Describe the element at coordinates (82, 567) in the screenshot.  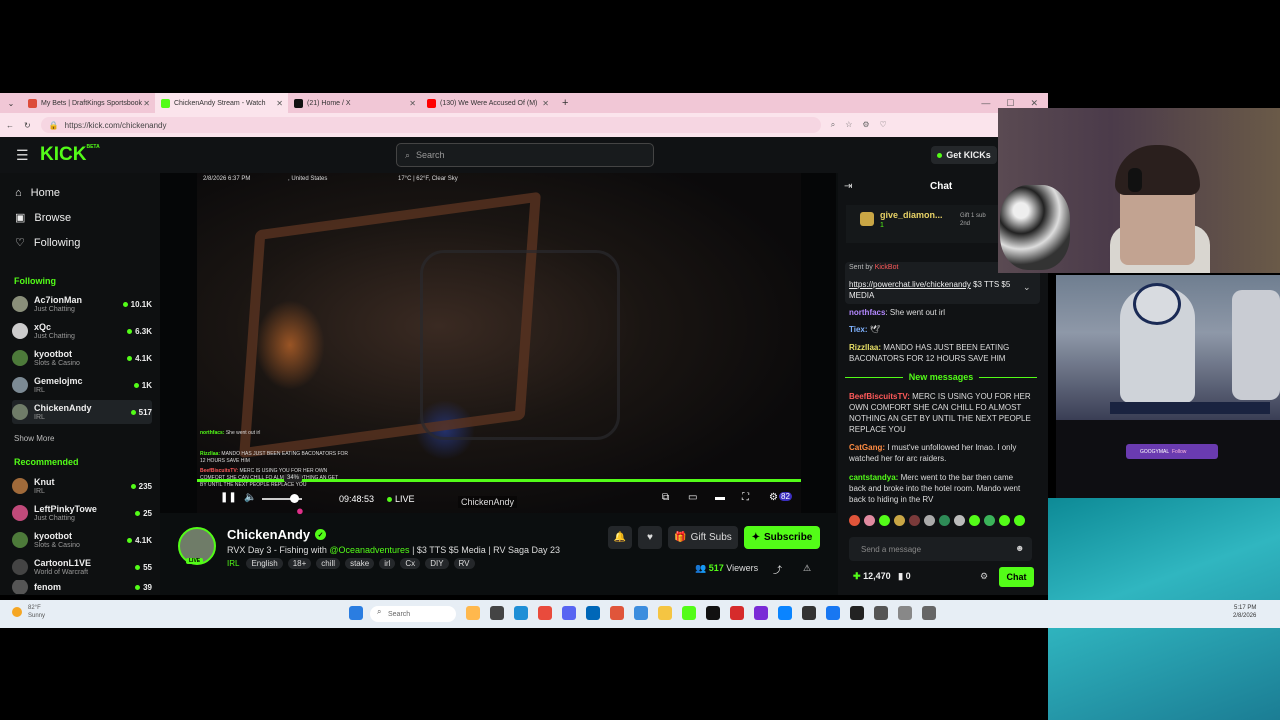
I see `sidebar-channel: CartoonL1VE World of Warcraft 55` at that location.